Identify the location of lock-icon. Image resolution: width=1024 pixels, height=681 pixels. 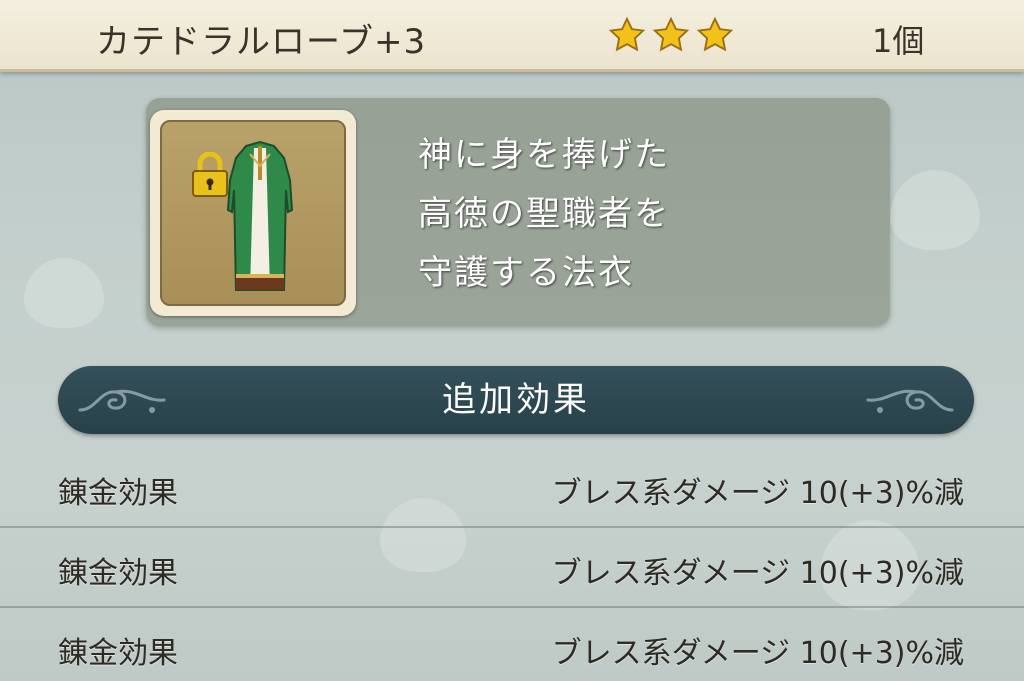
(210, 174).